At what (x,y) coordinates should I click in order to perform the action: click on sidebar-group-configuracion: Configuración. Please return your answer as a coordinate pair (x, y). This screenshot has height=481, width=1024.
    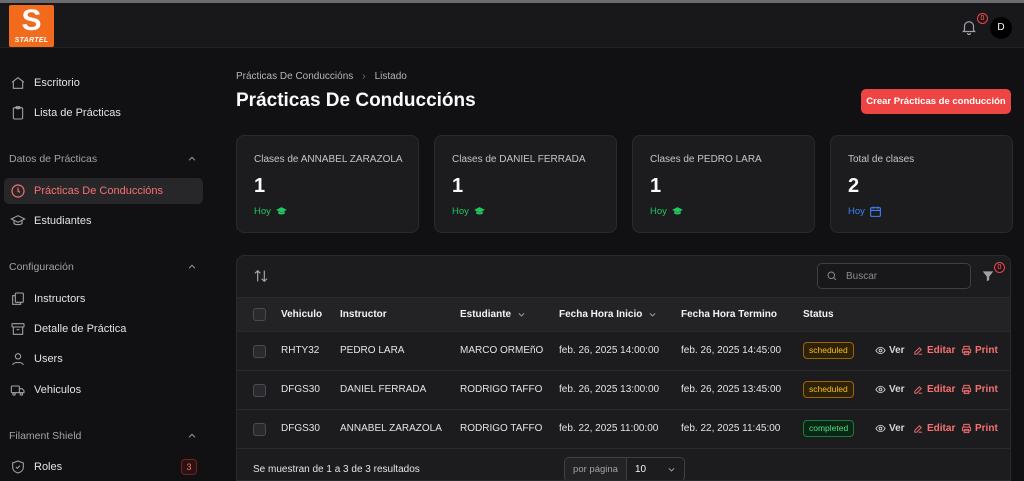
    Looking at the image, I should click on (103, 267).